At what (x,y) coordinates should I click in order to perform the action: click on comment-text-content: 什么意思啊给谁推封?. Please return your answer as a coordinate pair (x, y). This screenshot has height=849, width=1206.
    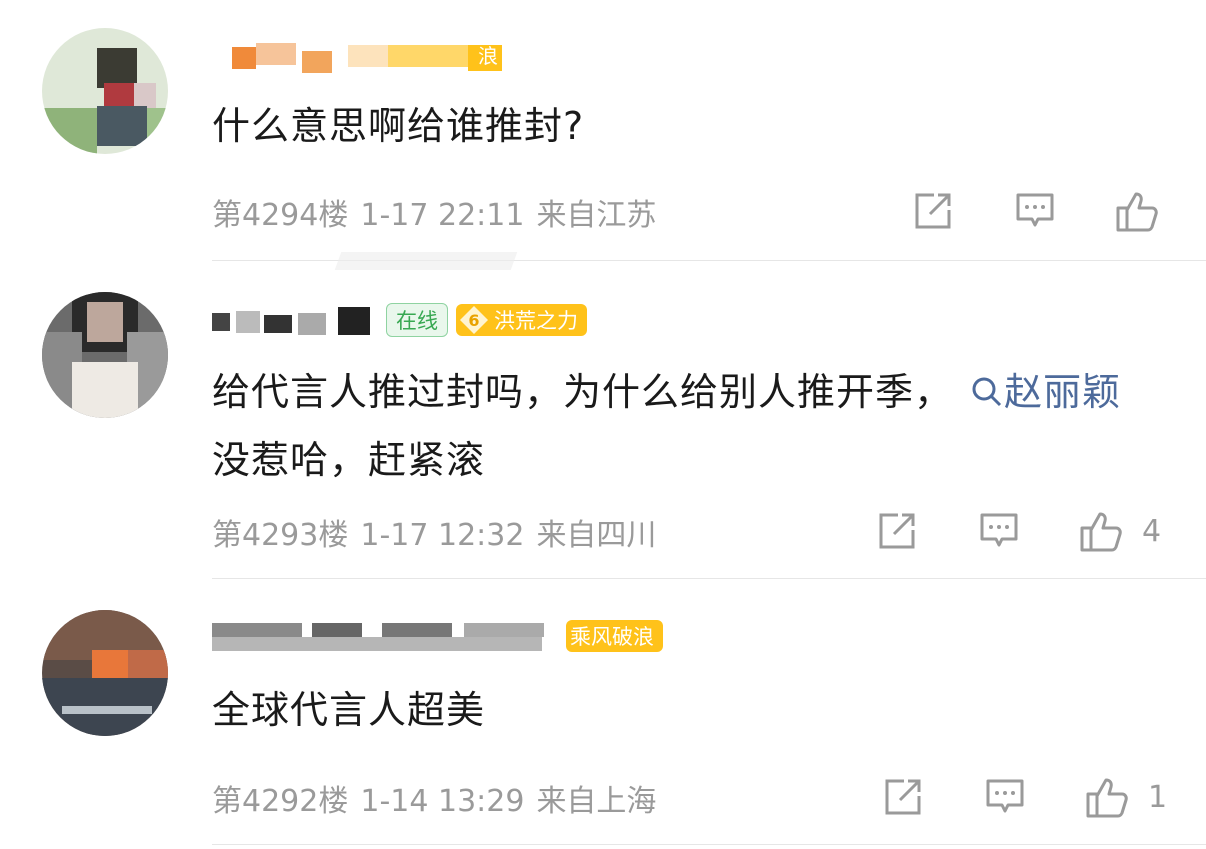
    Looking at the image, I should click on (398, 126).